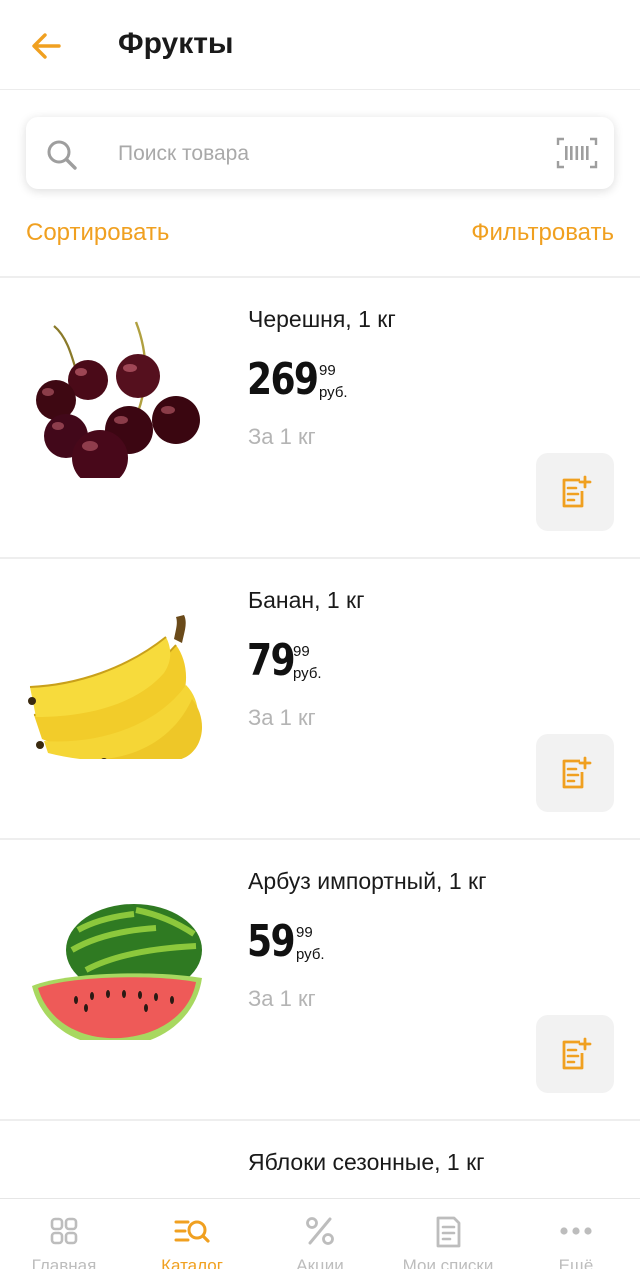 The height and width of the screenshot is (1269, 640). What do you see at coordinates (576, 1262) in the screenshot?
I see `nav-label: Ещё` at bounding box center [576, 1262].